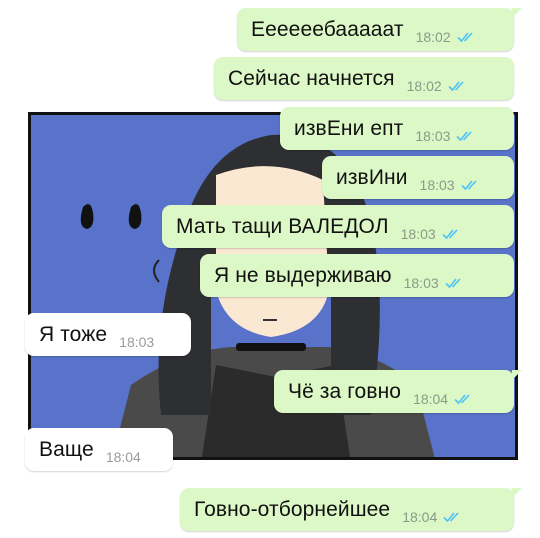  Describe the element at coordinates (372, 177) in the screenshot. I see `message-text: извИни` at that location.